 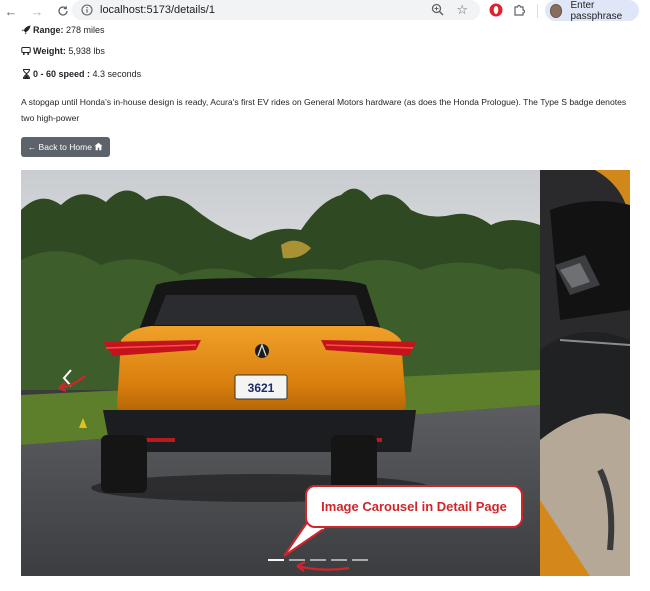 What do you see at coordinates (261, 388) in the screenshot?
I see `license-plate-text: 3621` at bounding box center [261, 388].